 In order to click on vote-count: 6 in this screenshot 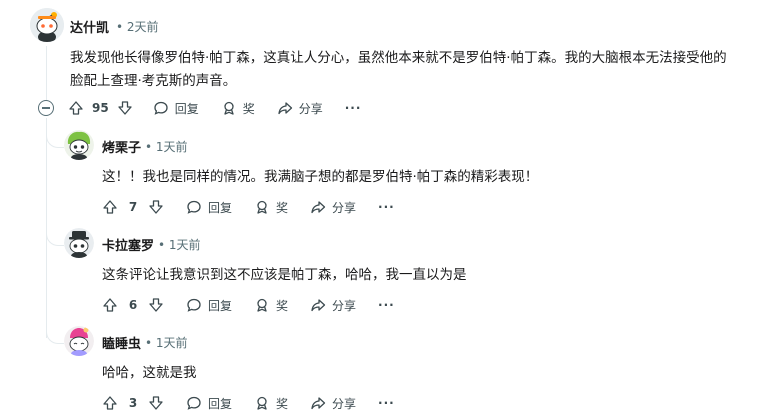, I will do `click(133, 305)`.